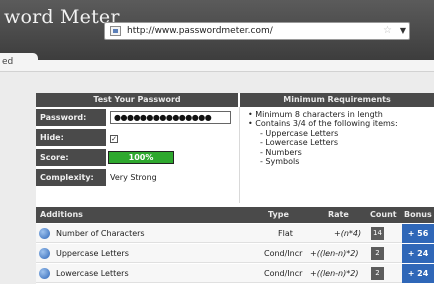 The image size is (434, 284). What do you see at coordinates (315, 114) in the screenshot?
I see `requirement-line: • Minimum 8 characters in length` at bounding box center [315, 114].